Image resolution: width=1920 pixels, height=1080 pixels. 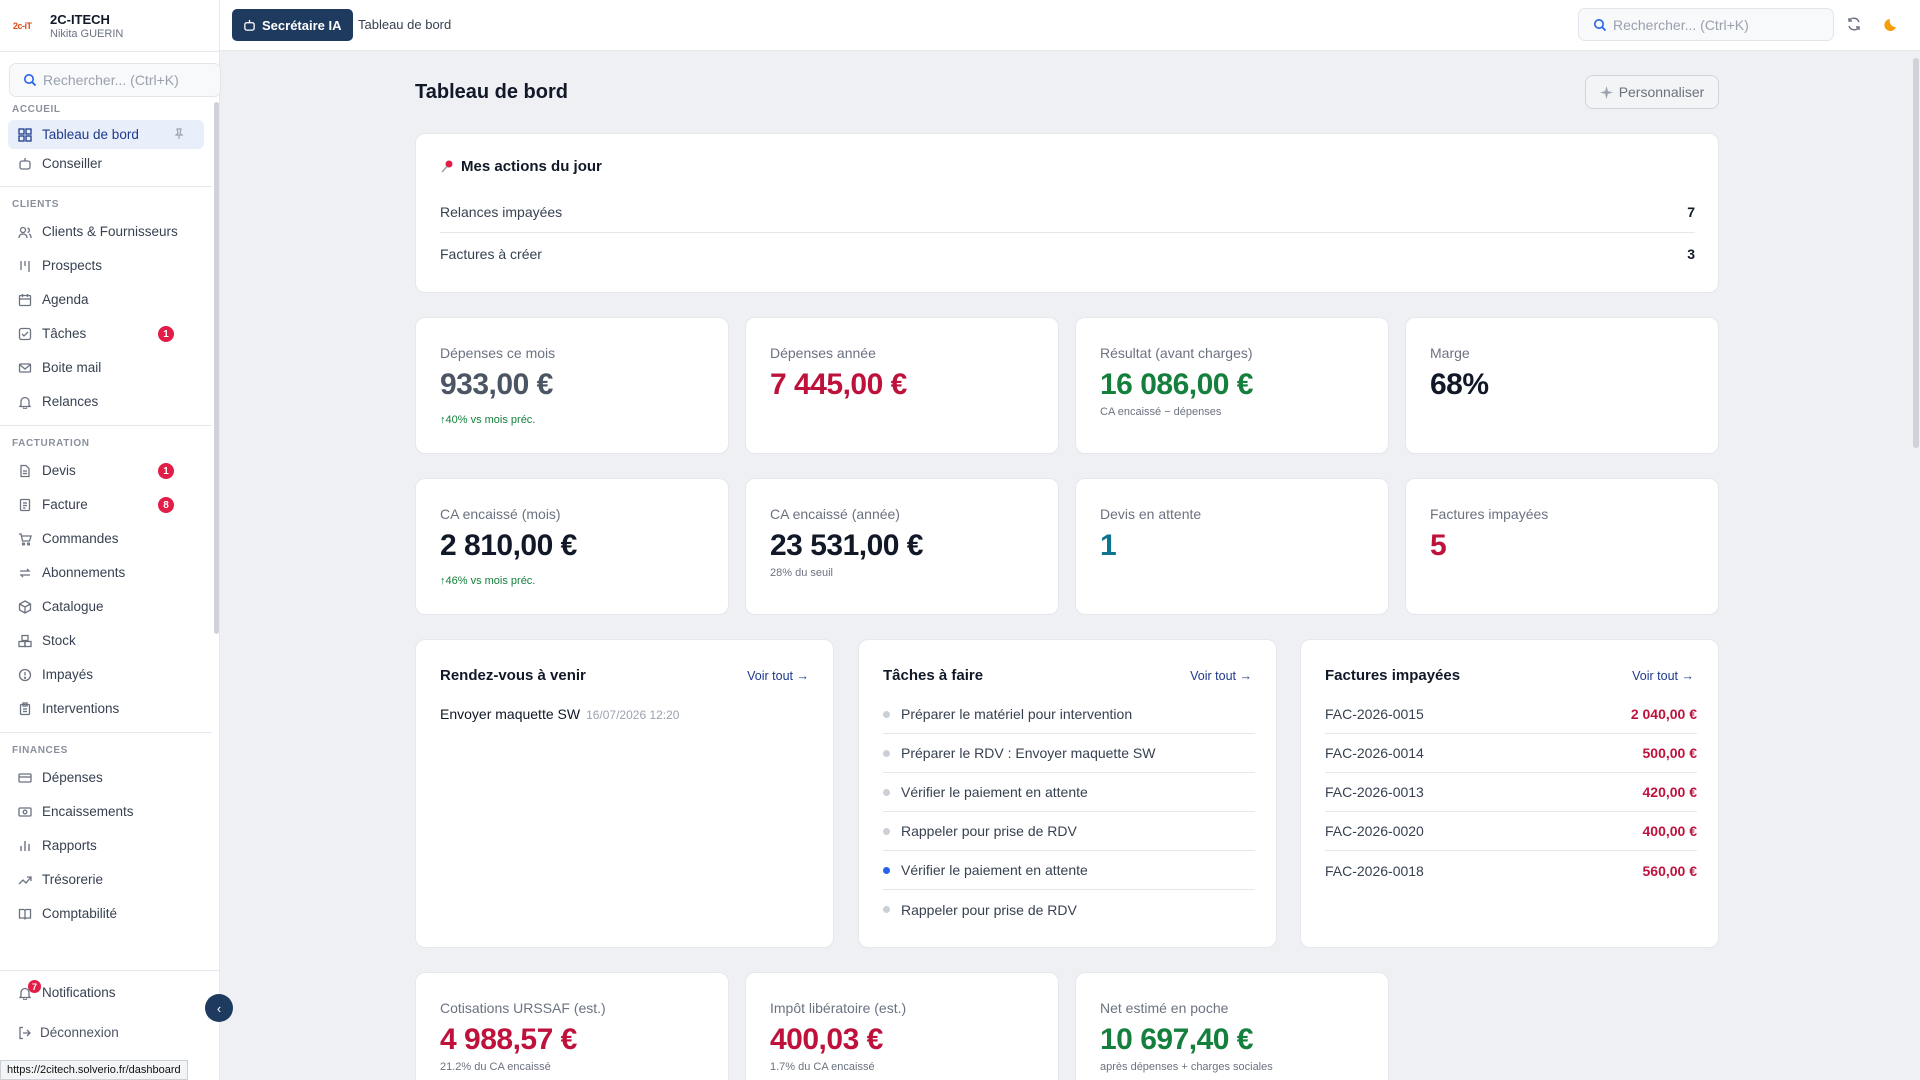 What do you see at coordinates (1067, 212) in the screenshot?
I see `action-row: Relances impayées 7` at bounding box center [1067, 212].